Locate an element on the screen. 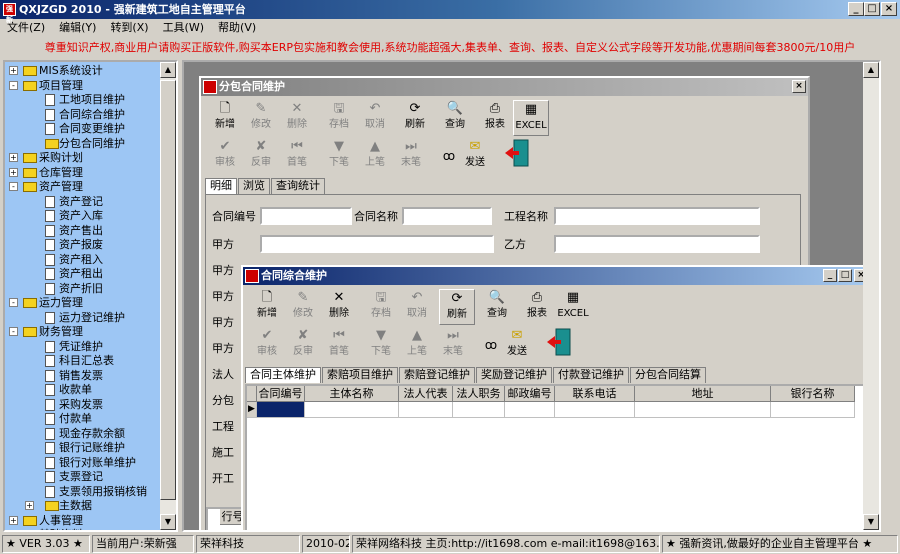 The image size is (900, 554). toolbar-button: ✕ 删除 is located at coordinates (297, 118).